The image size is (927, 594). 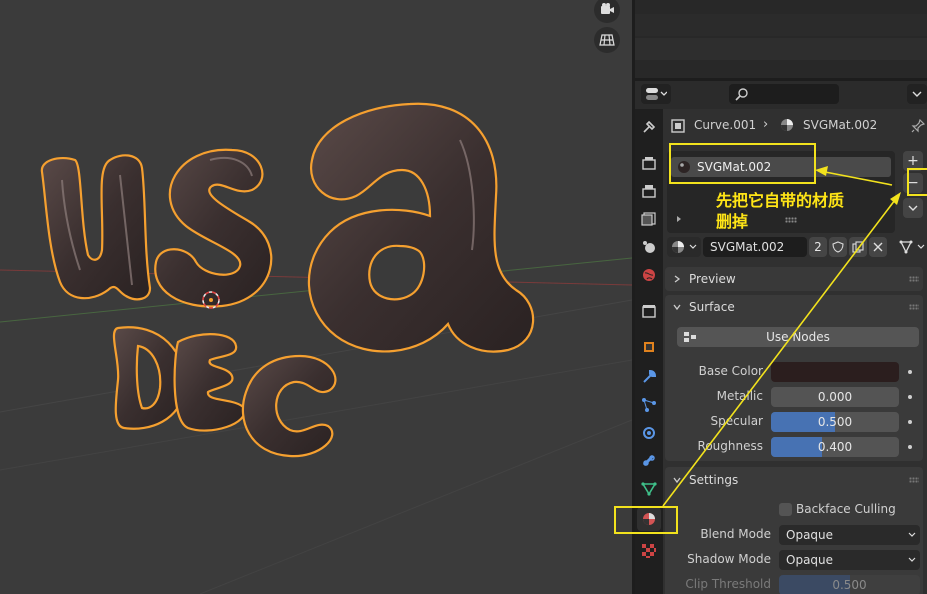 I want to click on tab-world, so click(x=649, y=275).